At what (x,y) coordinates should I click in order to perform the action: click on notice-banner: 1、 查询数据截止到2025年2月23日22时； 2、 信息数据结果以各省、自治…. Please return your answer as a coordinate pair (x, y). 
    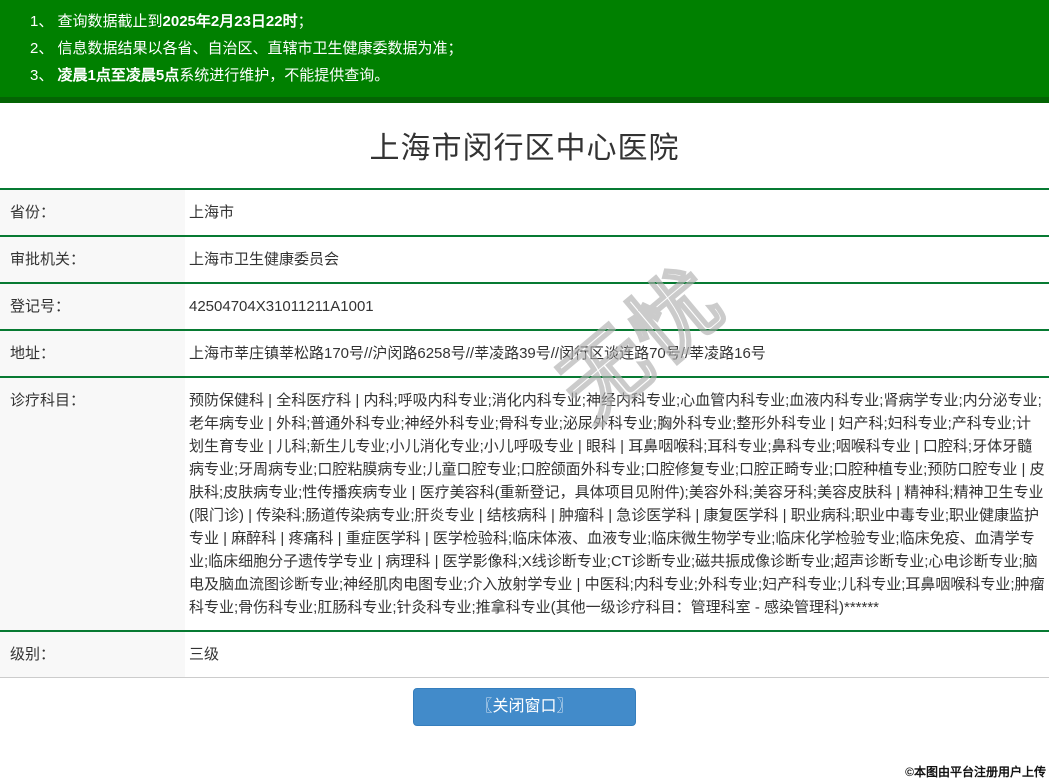
    Looking at the image, I should click on (524, 51).